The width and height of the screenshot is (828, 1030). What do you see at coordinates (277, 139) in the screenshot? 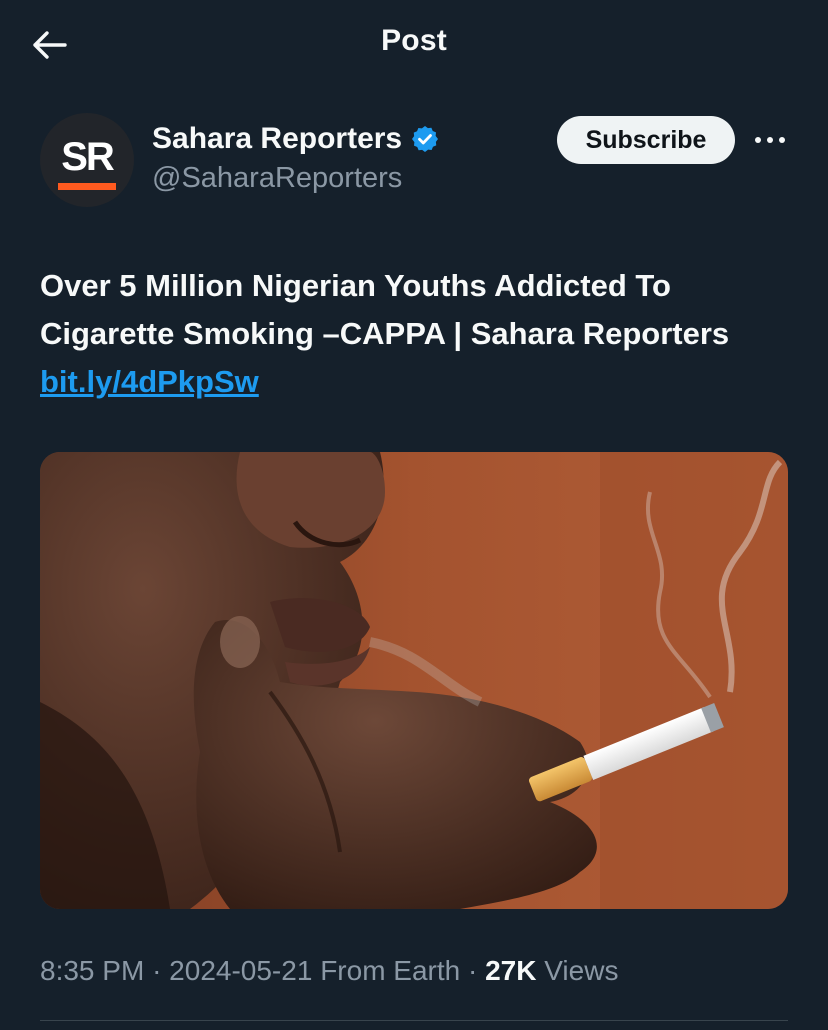
I see `author-name: Sahara Reporters` at bounding box center [277, 139].